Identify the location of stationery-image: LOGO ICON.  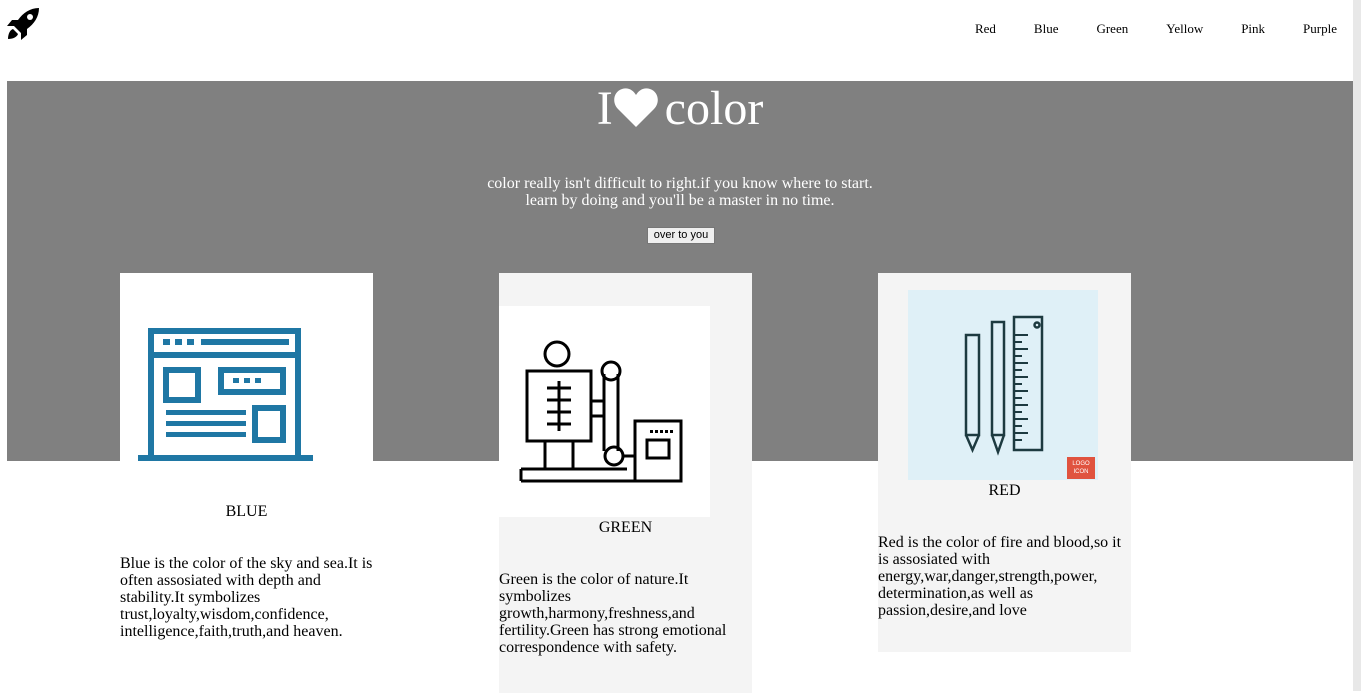
(1003, 385).